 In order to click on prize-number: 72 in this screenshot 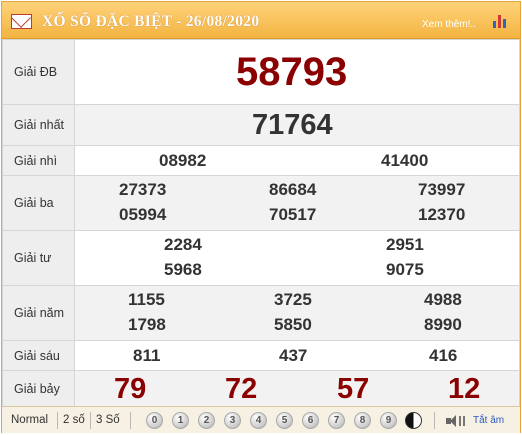, I will do `click(241, 389)`.